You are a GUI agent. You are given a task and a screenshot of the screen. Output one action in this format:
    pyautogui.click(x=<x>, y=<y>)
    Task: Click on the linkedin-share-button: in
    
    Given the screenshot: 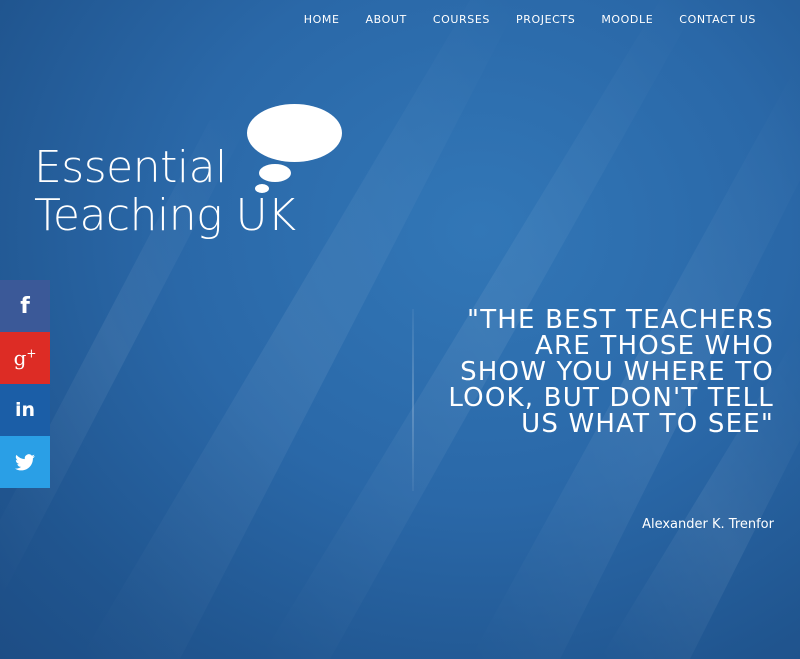 What is the action you would take?
    pyautogui.click(x=25, y=410)
    